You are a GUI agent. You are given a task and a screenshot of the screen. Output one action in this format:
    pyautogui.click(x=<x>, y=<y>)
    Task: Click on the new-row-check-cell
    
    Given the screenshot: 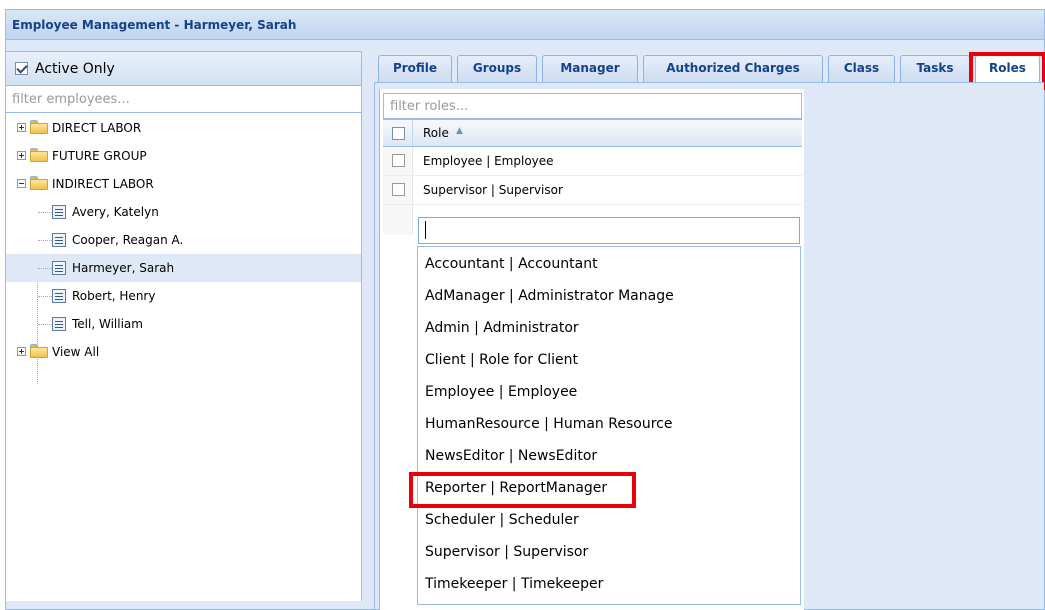 What is the action you would take?
    pyautogui.click(x=398, y=220)
    